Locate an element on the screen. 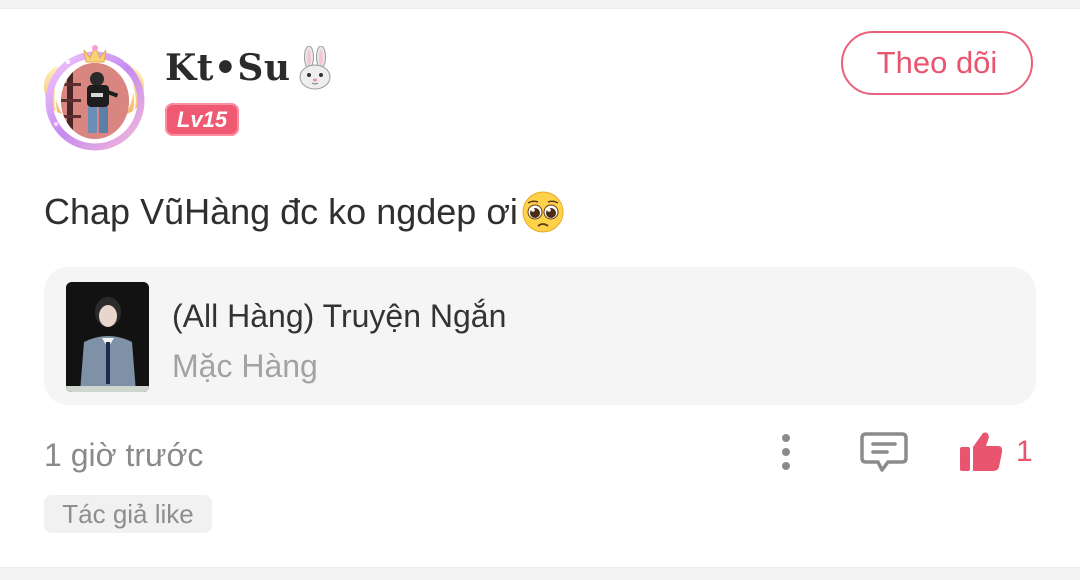  username-text: Kt•Su is located at coordinates (228, 68).